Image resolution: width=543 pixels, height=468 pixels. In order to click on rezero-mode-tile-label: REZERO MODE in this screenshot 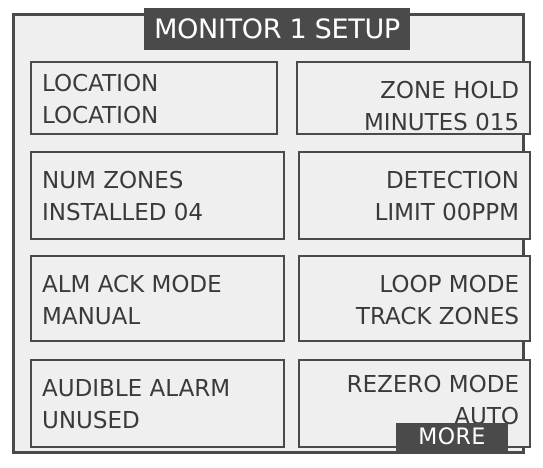, I will do `click(432, 385)`.